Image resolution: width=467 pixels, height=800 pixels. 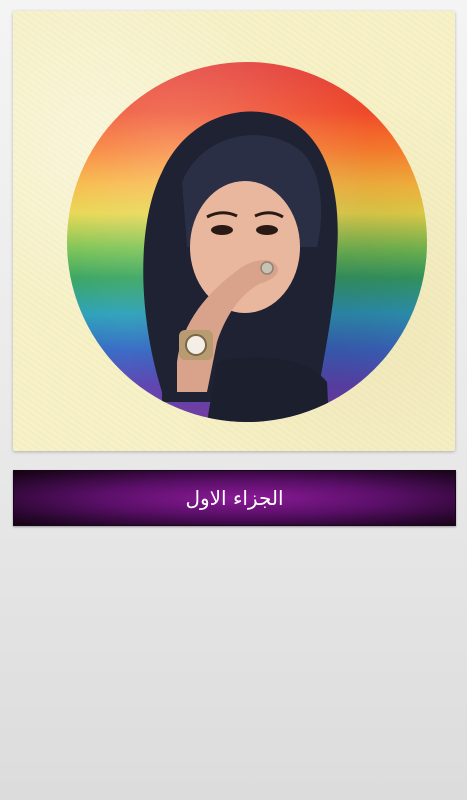 I want to click on chapter-label: الجزاء الاول, so click(x=234, y=498).